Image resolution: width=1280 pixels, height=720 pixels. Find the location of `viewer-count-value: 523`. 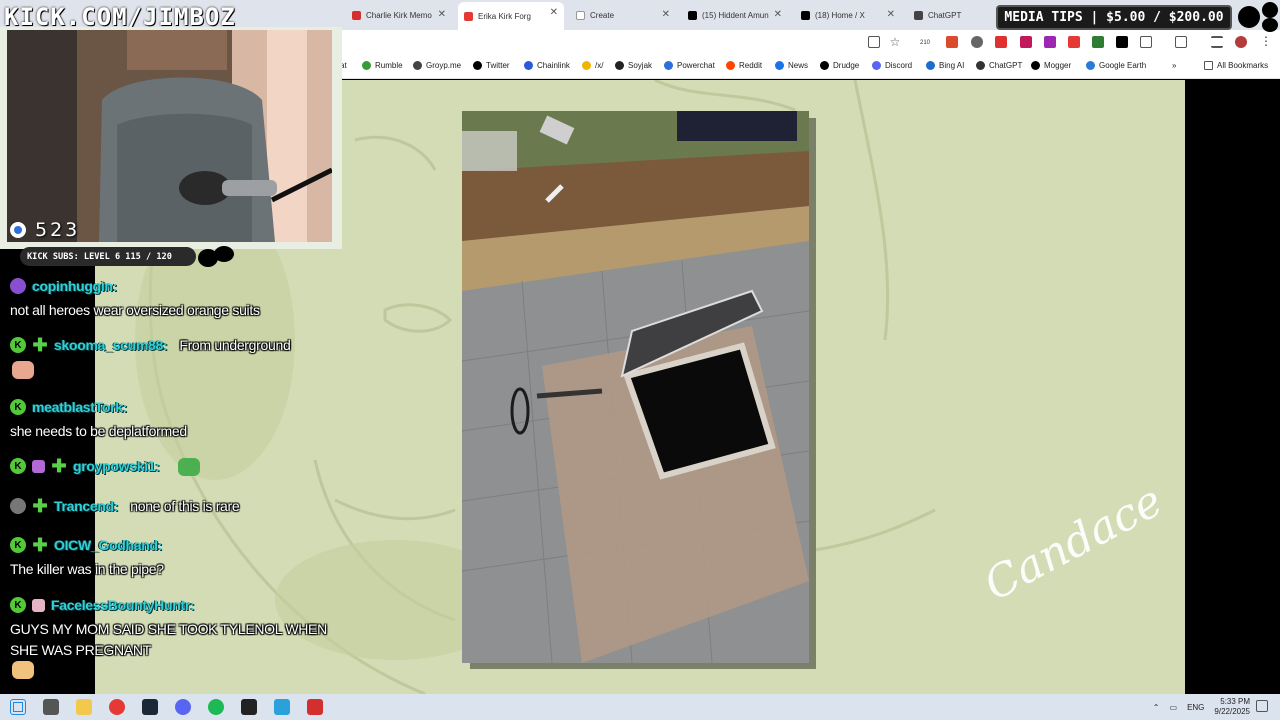

viewer-count-value: 523 is located at coordinates (58, 230).